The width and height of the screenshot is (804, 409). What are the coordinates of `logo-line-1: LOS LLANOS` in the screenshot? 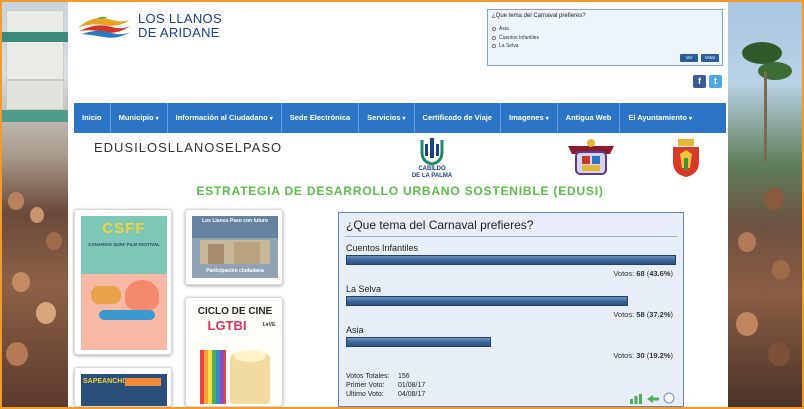 It's located at (180, 18).